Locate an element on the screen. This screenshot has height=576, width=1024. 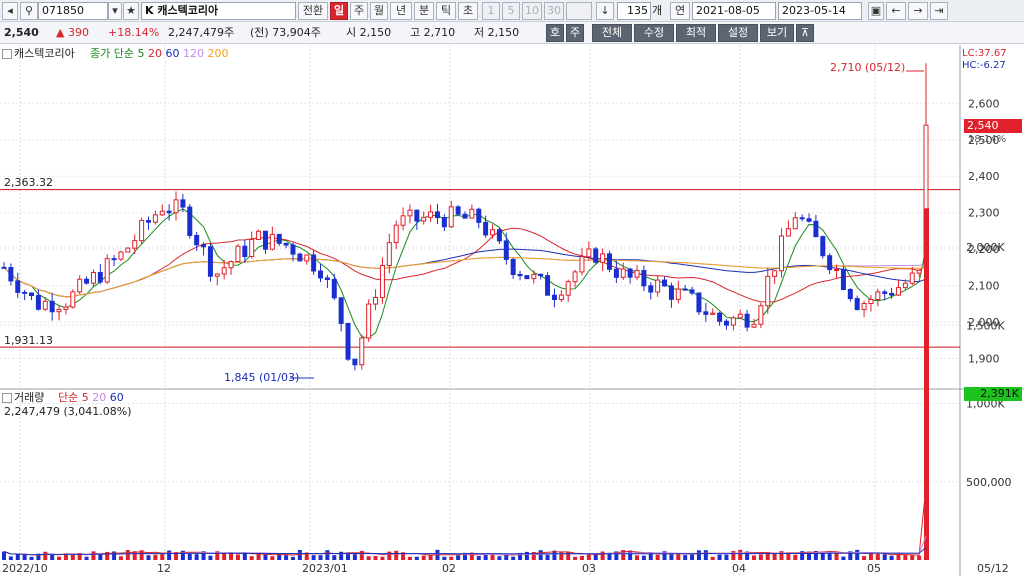
convert-button: 전환 is located at coordinates (313, 11).